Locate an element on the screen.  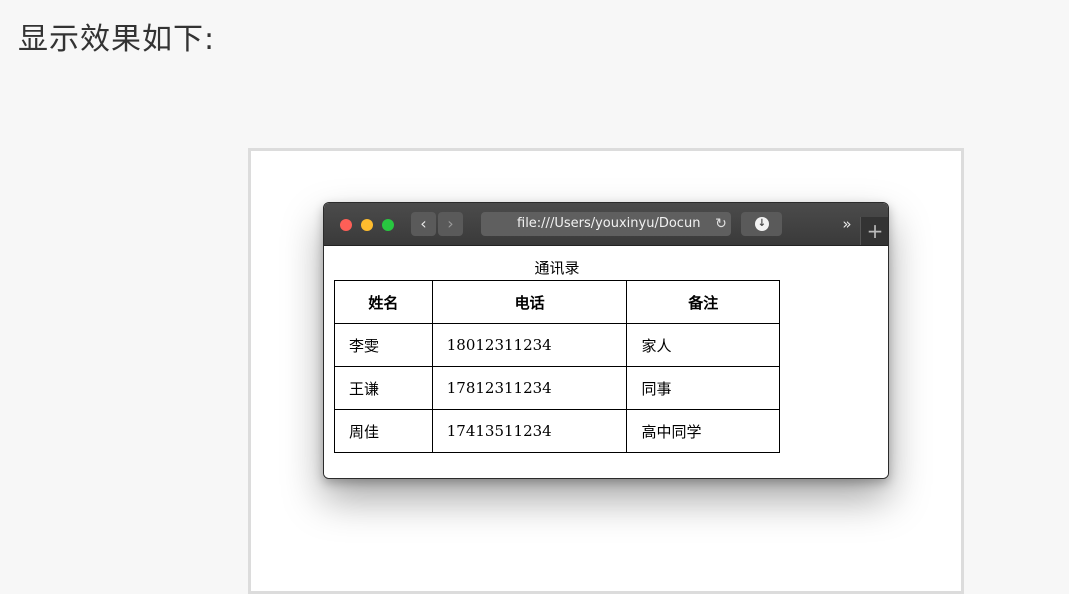
chevron-right-icon: › is located at coordinates (450, 223).